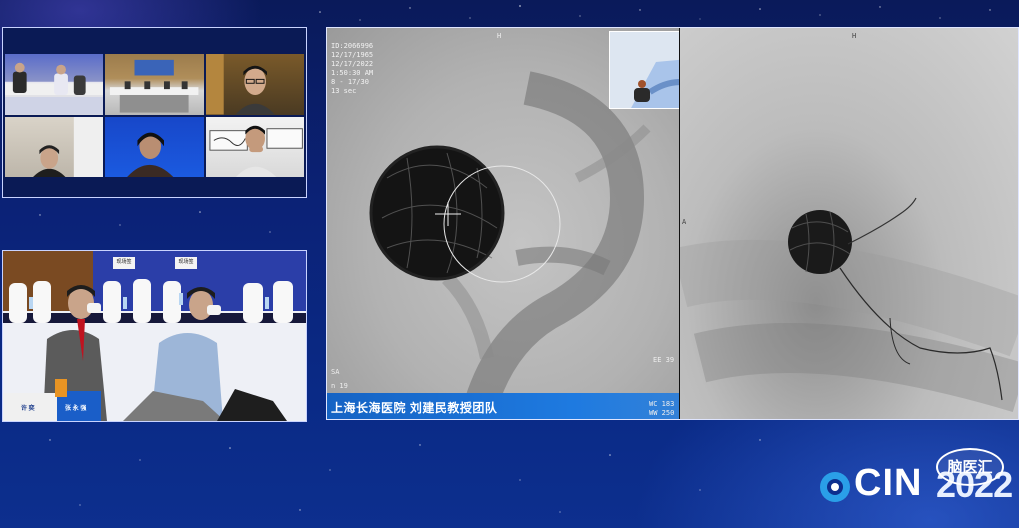 This screenshot has height=528, width=1019. I want to click on left-side-marker: SA, so click(335, 372).